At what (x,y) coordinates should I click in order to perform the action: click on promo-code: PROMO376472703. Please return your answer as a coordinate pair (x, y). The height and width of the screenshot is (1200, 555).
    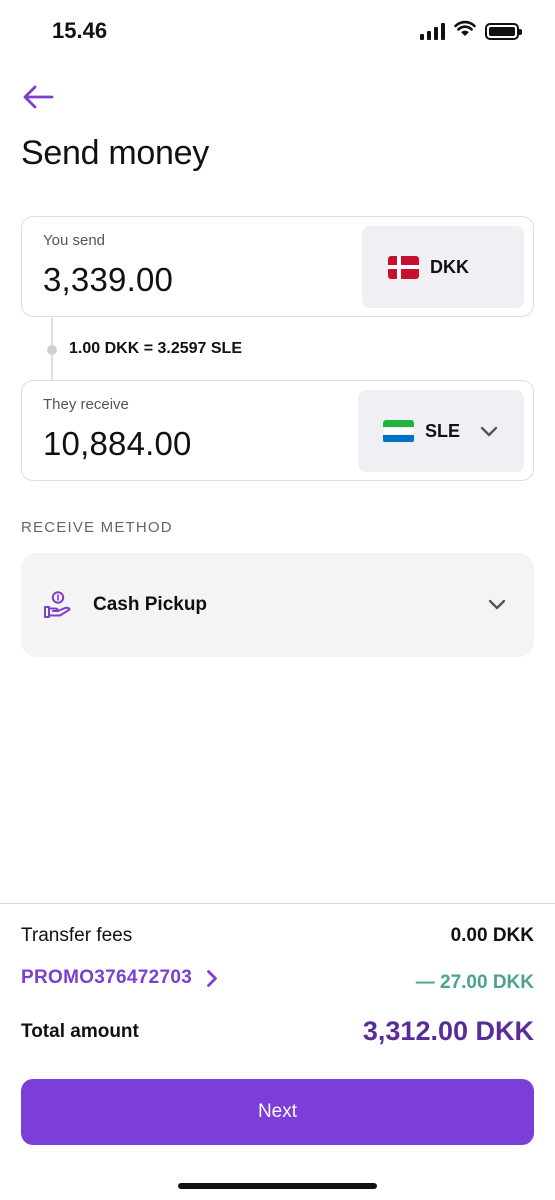
    Looking at the image, I should click on (107, 977).